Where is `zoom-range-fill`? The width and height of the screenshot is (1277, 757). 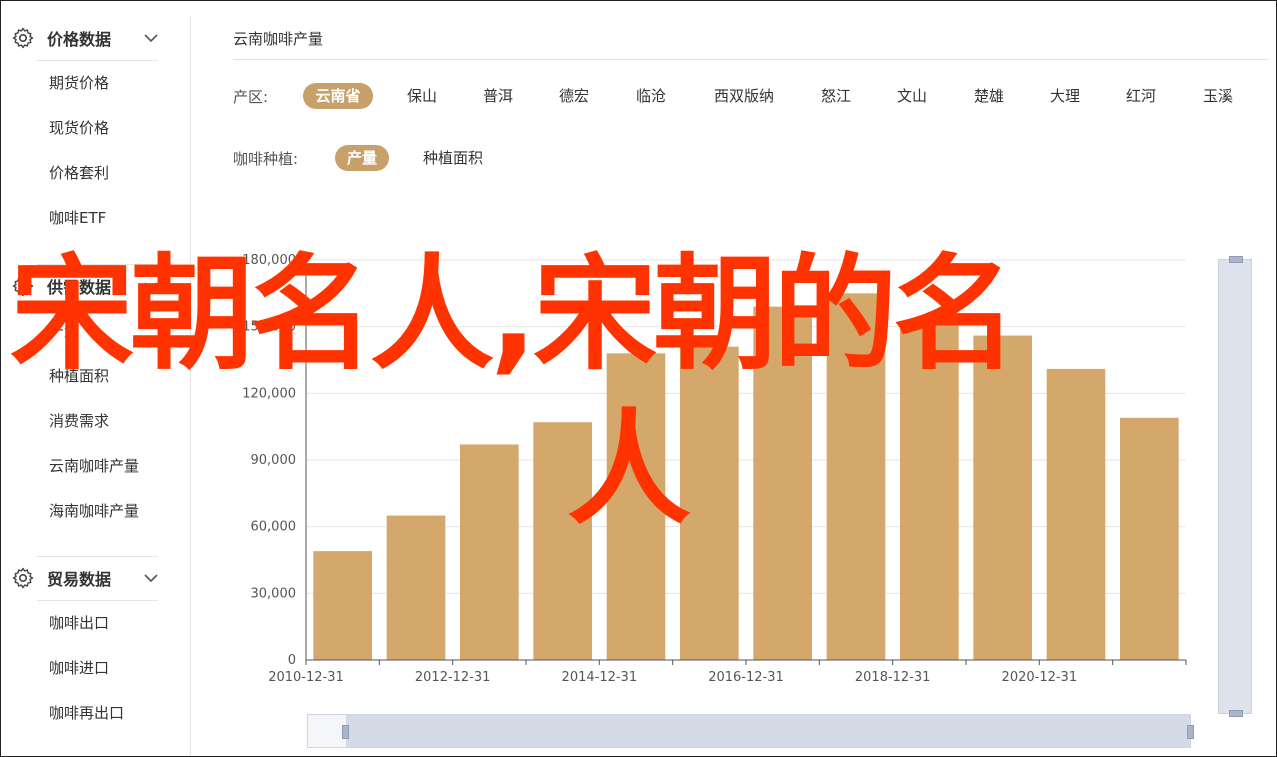
zoom-range-fill is located at coordinates (768, 731).